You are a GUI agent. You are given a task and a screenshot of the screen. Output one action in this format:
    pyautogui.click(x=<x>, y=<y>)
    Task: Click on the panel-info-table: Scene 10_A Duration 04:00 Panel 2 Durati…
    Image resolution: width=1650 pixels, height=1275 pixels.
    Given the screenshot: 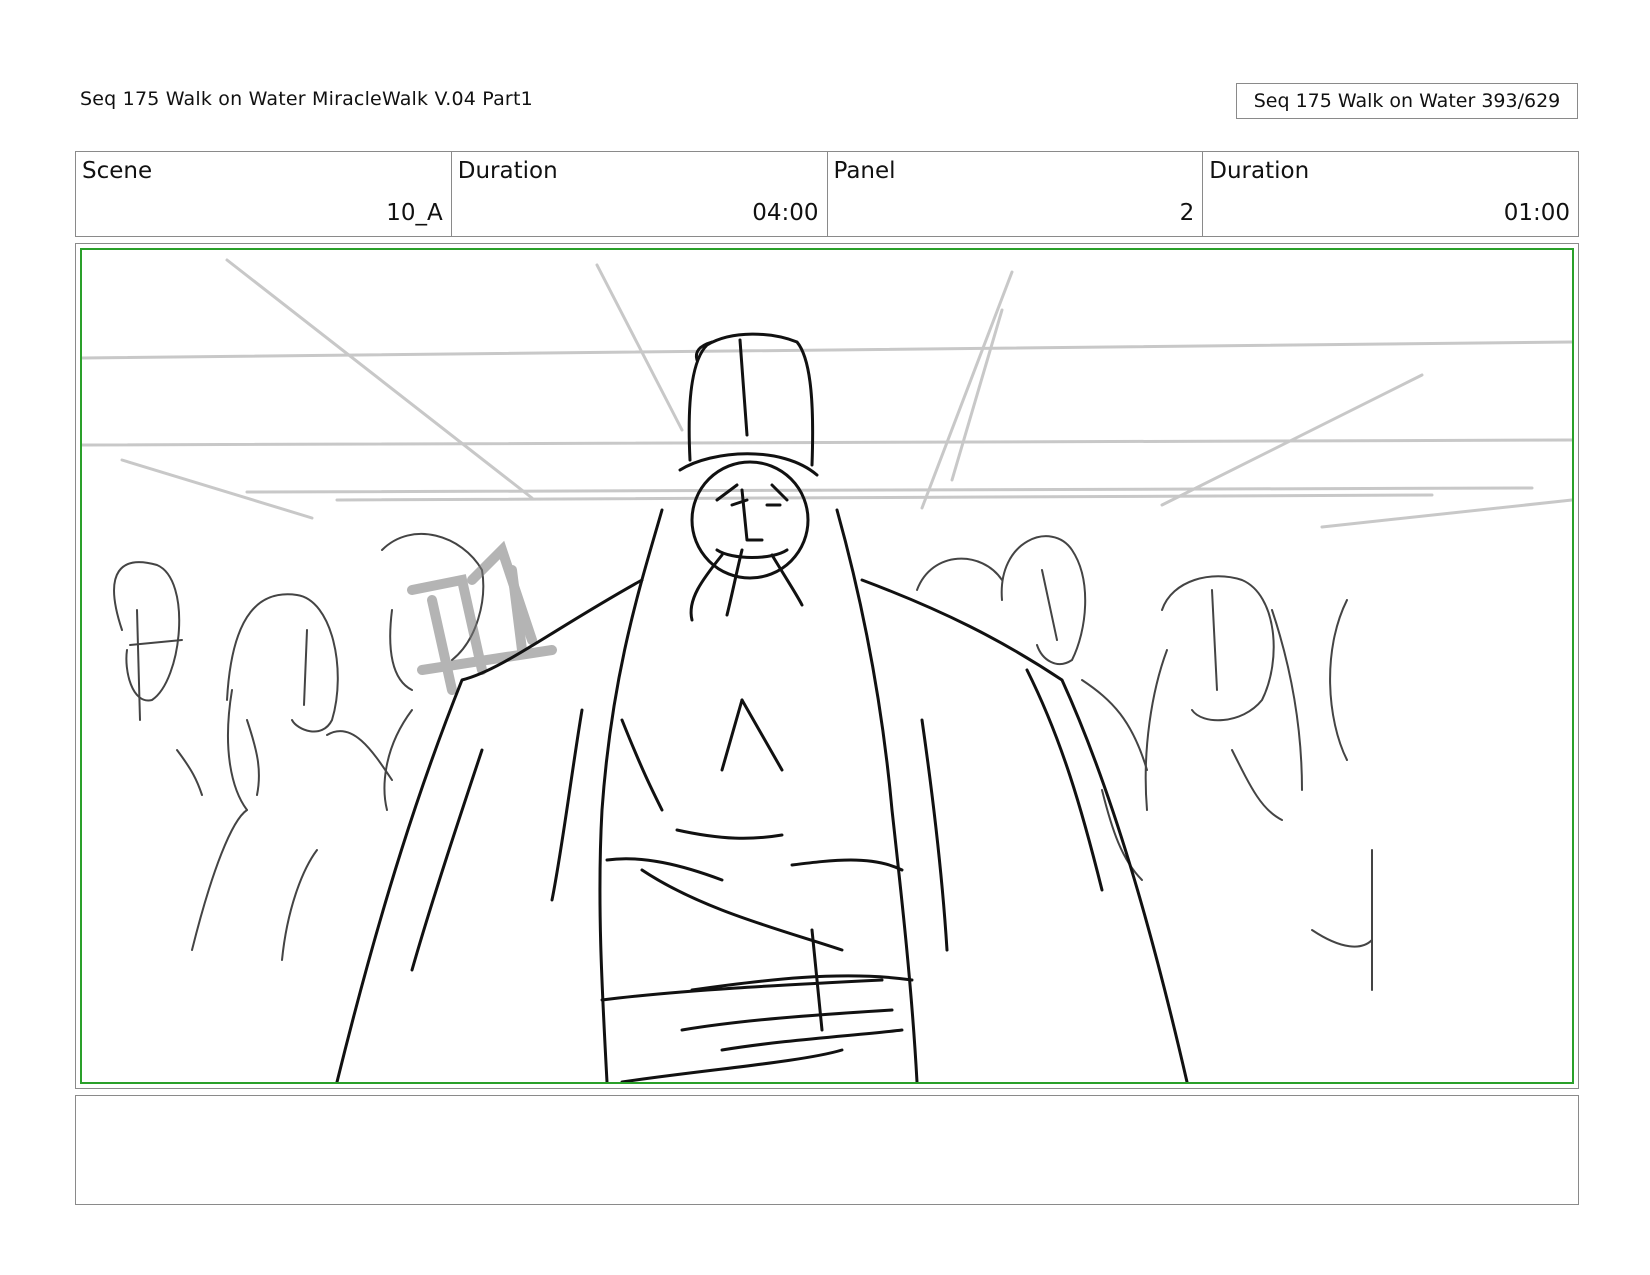 What is the action you would take?
    pyautogui.click(x=827, y=194)
    